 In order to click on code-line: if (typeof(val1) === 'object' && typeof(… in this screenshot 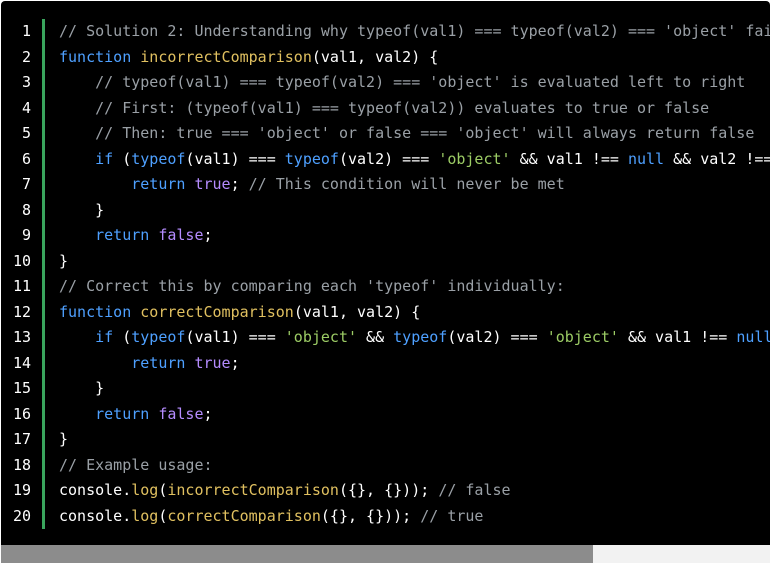, I will do `click(414, 338)`.